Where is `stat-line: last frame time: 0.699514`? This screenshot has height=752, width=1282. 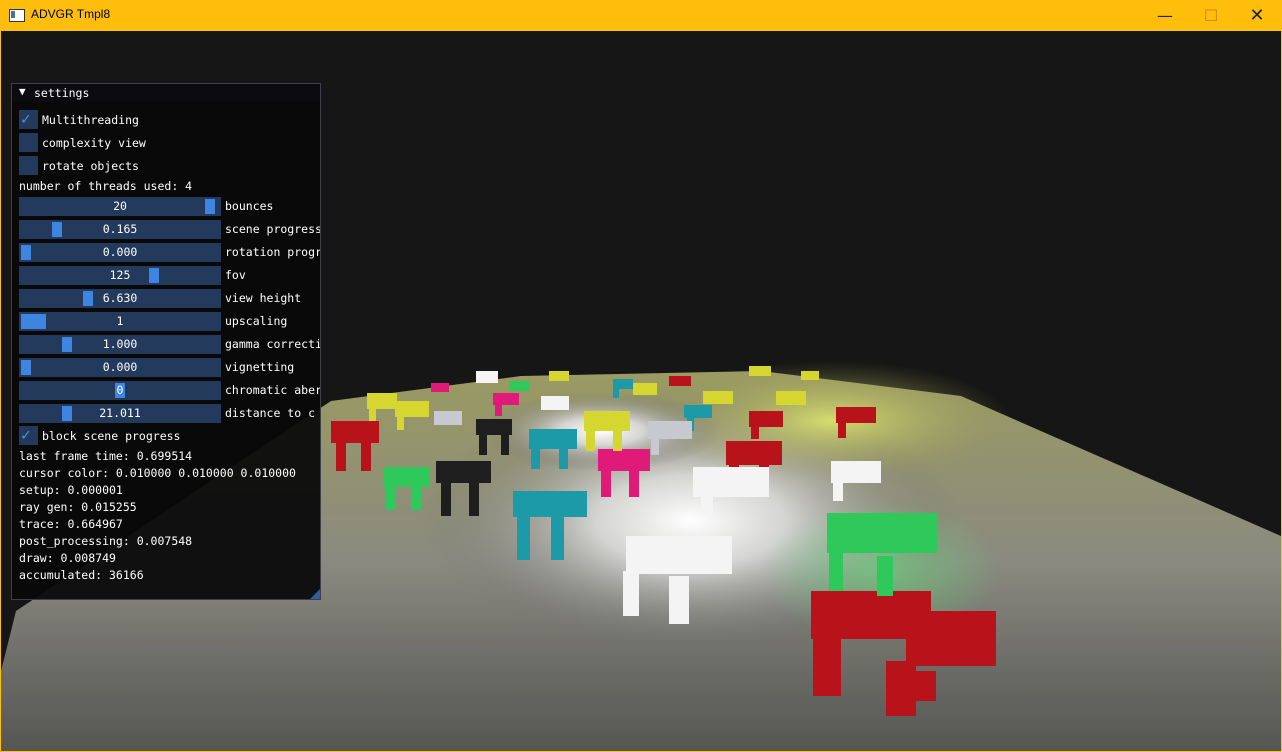
stat-line: last frame time: 0.699514 is located at coordinates (106, 456).